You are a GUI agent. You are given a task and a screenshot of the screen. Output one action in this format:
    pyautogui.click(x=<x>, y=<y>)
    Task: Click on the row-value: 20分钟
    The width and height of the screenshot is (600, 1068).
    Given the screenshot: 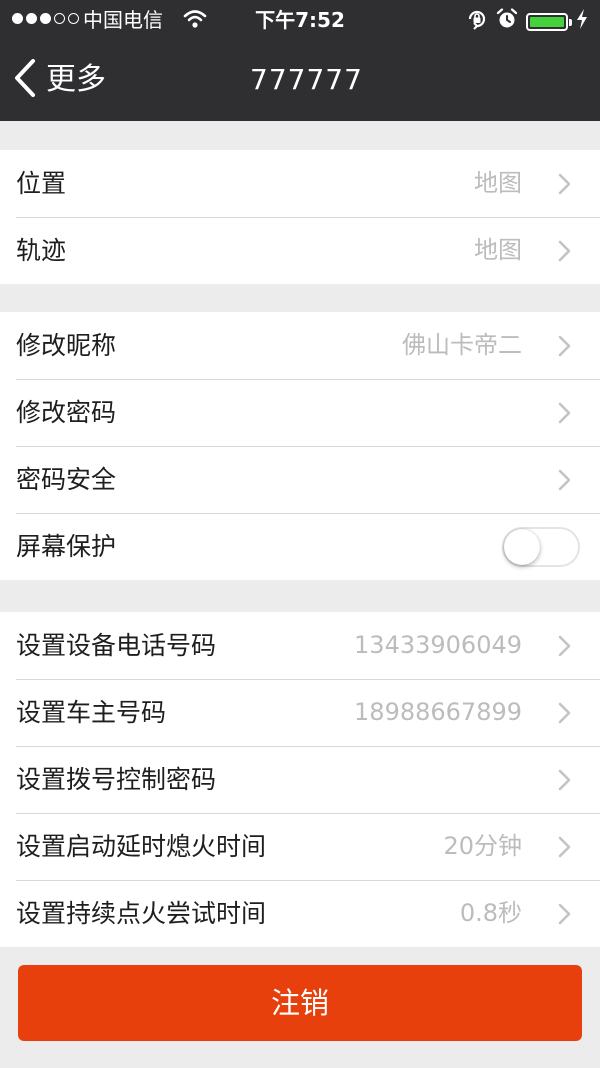 What is the action you would take?
    pyautogui.click(x=482, y=846)
    